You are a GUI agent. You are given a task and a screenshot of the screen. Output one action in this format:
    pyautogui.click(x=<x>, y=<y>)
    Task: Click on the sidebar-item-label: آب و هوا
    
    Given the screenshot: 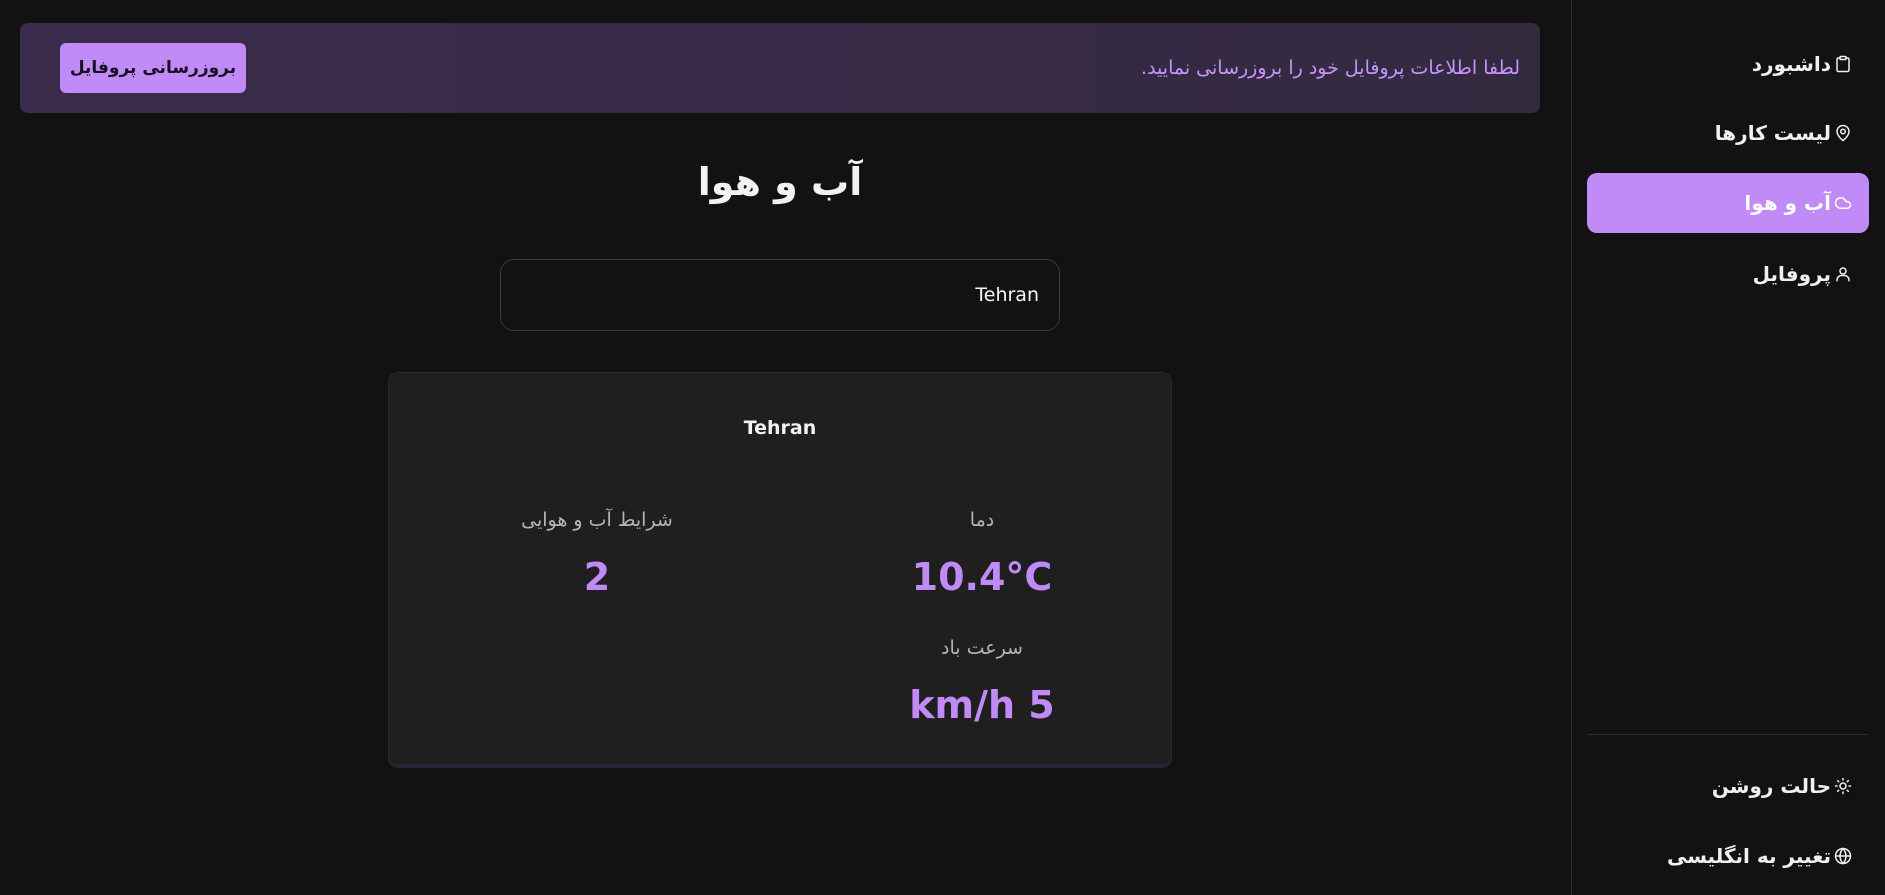 What is the action you would take?
    pyautogui.click(x=1787, y=203)
    